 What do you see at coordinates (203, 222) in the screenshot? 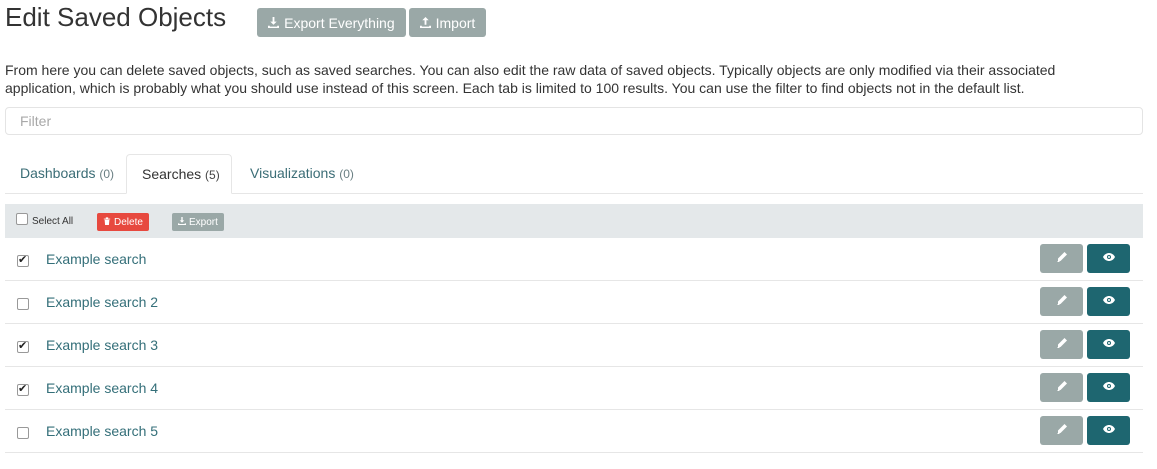
I see `export-label: Export` at bounding box center [203, 222].